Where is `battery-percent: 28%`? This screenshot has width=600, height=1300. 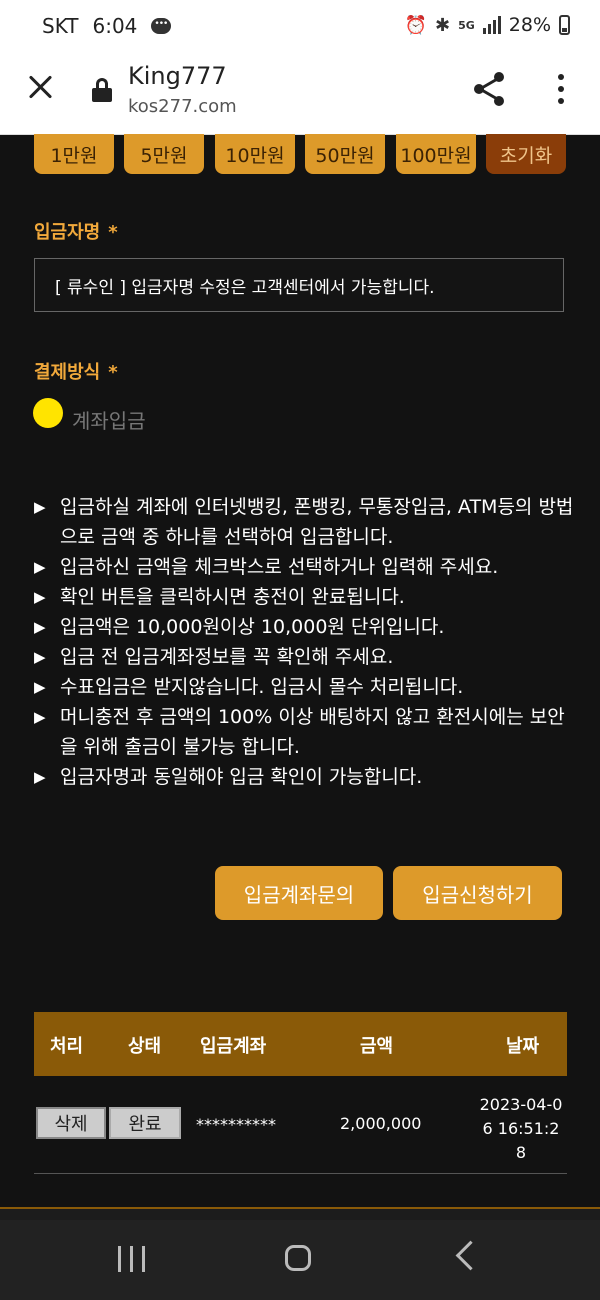
battery-percent: 28% is located at coordinates (529, 25).